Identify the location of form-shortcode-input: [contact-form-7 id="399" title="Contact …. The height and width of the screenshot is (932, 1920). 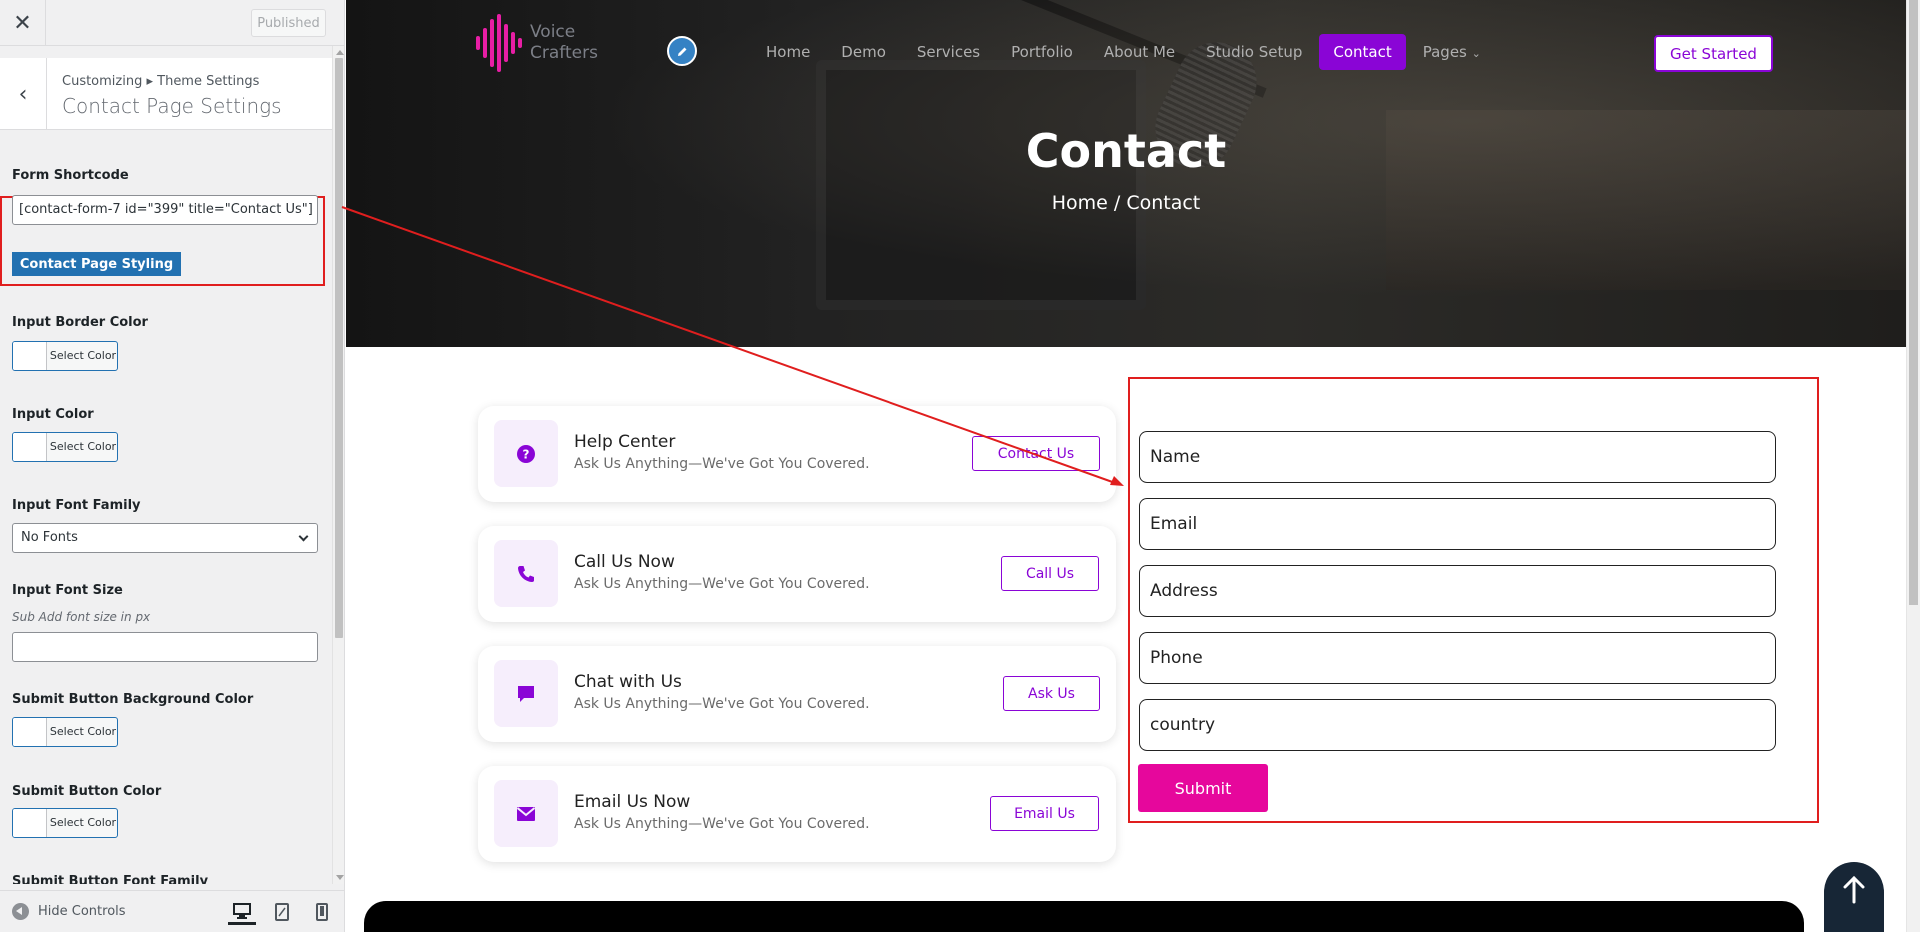
(165, 210).